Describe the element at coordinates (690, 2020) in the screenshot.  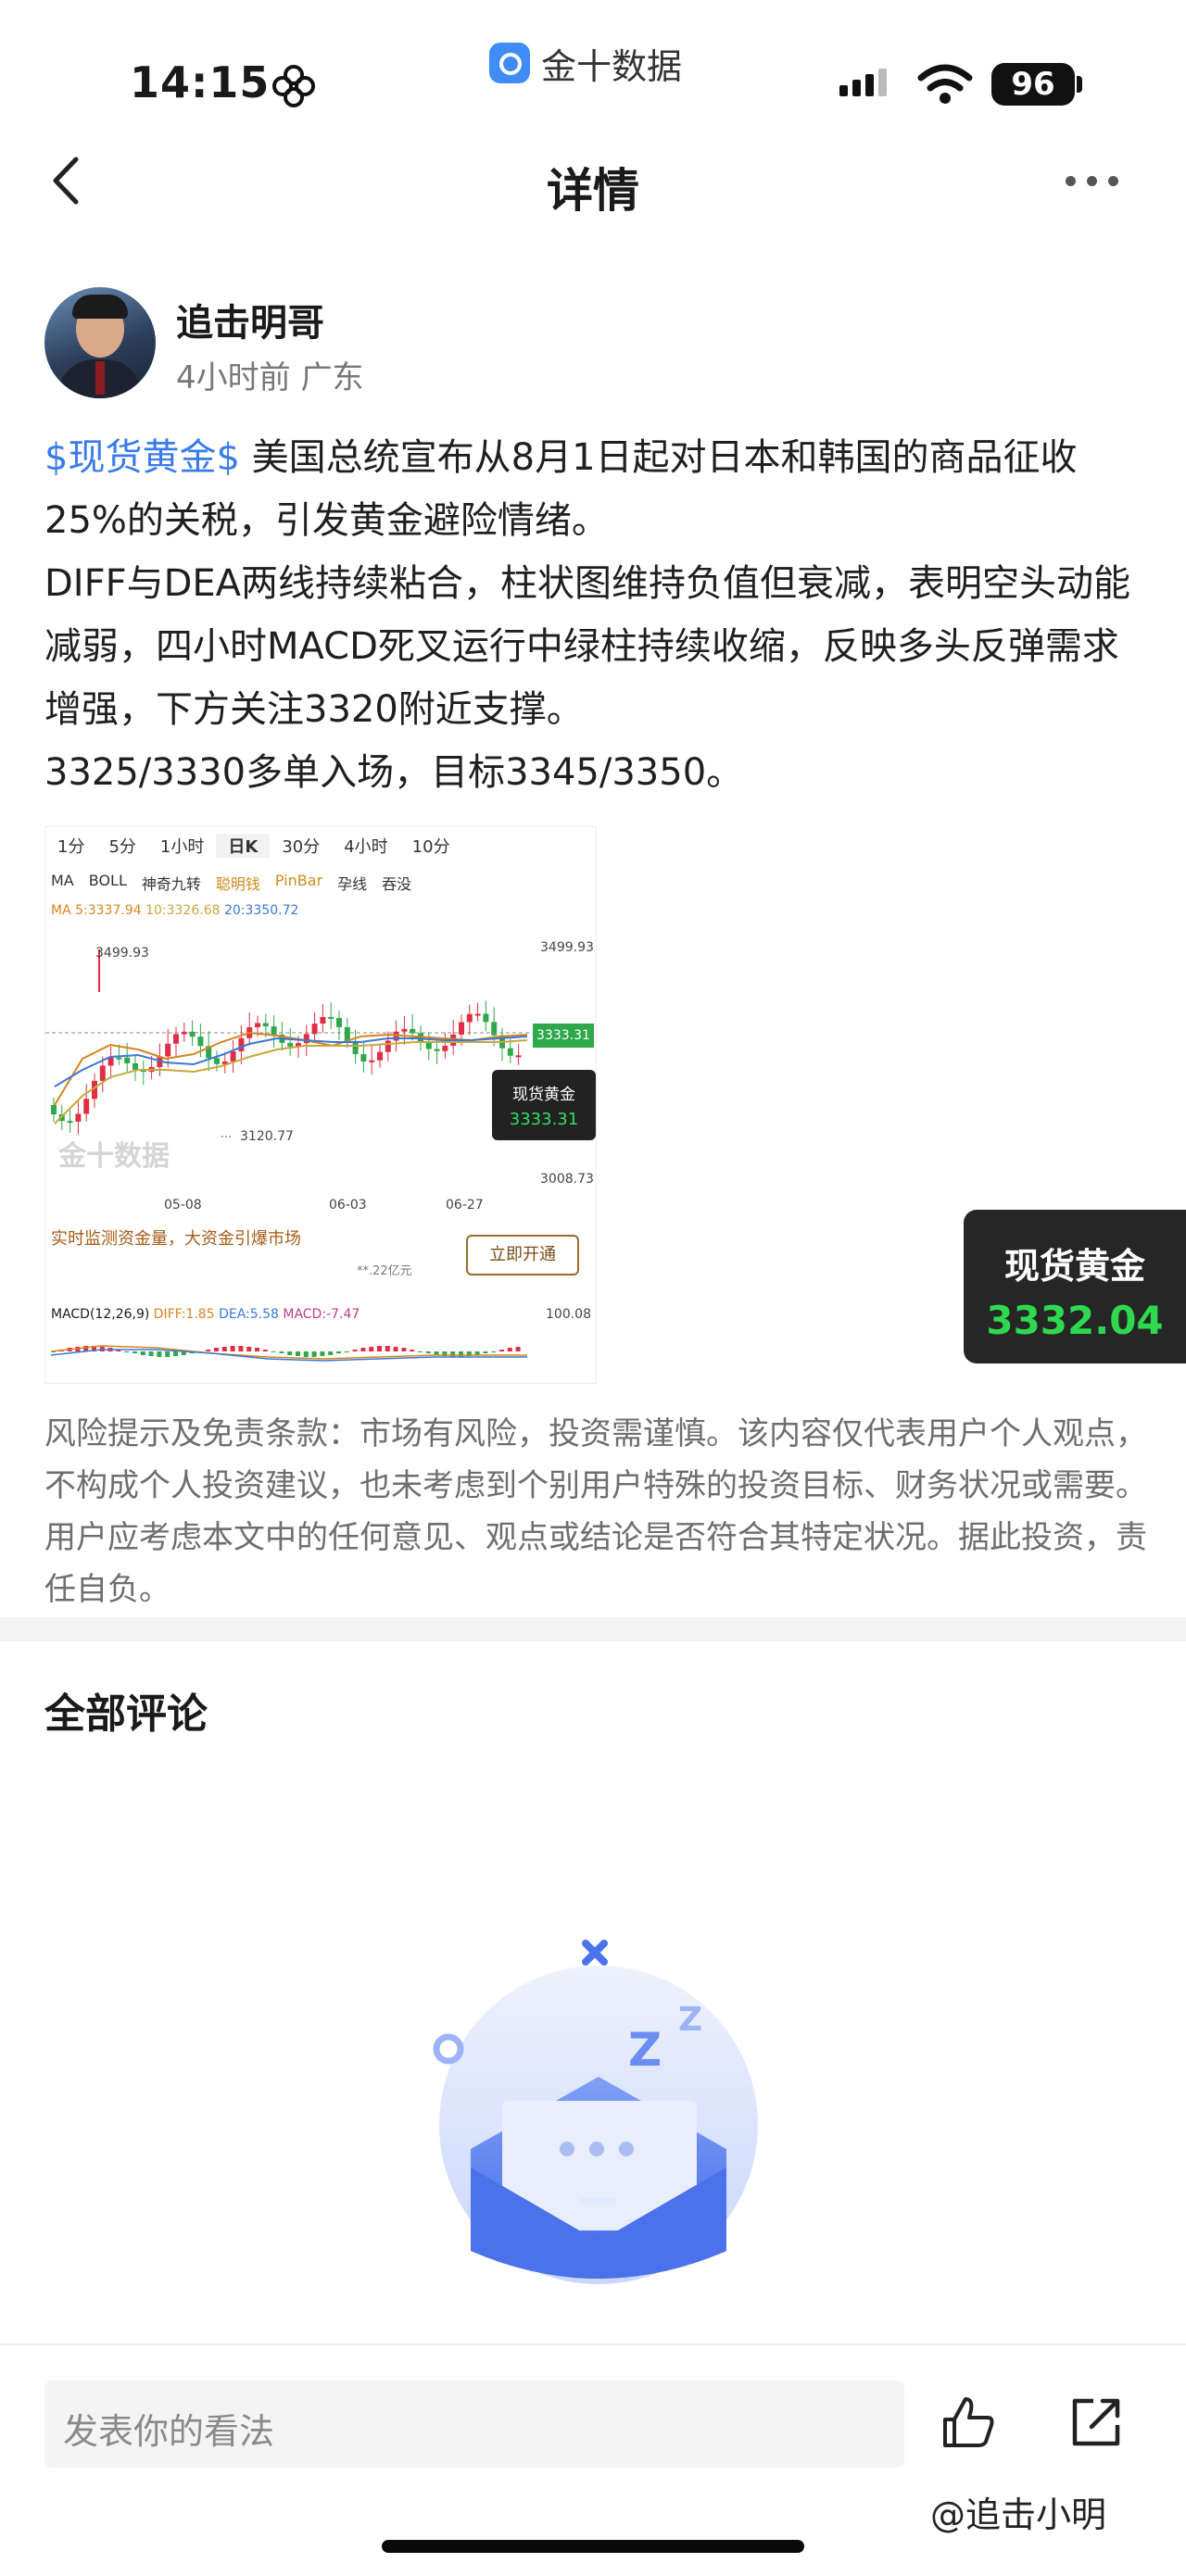
I see `svg-text: Z` at that location.